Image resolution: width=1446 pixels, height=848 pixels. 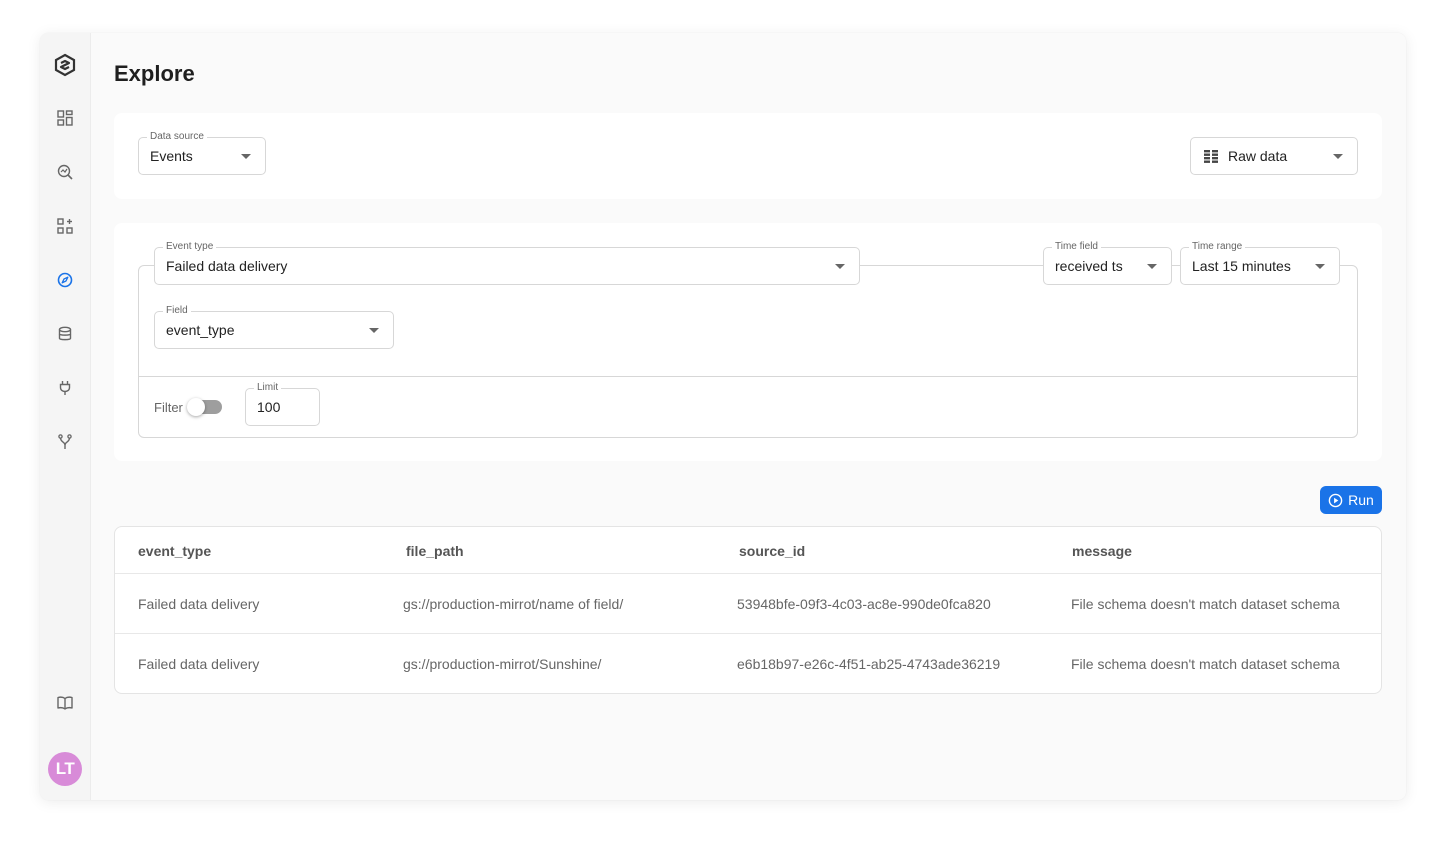 What do you see at coordinates (65, 388) in the screenshot?
I see `plug-icon` at bounding box center [65, 388].